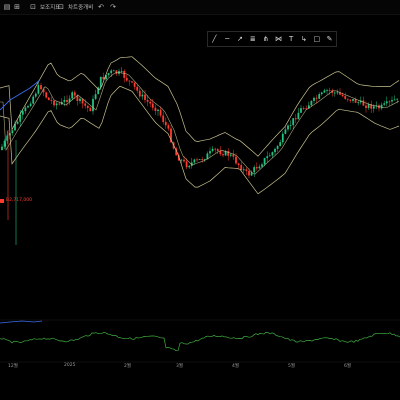 The image size is (400, 400). I want to click on x-axis-label: 6월, so click(348, 366).